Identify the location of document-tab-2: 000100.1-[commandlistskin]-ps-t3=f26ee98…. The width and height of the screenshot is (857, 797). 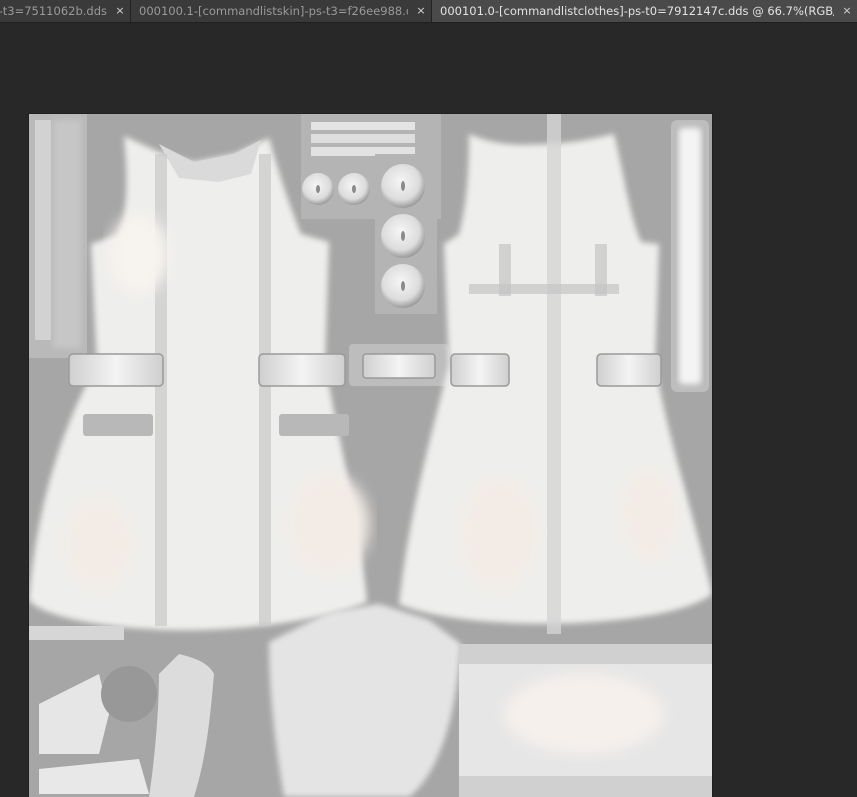
(281, 11).